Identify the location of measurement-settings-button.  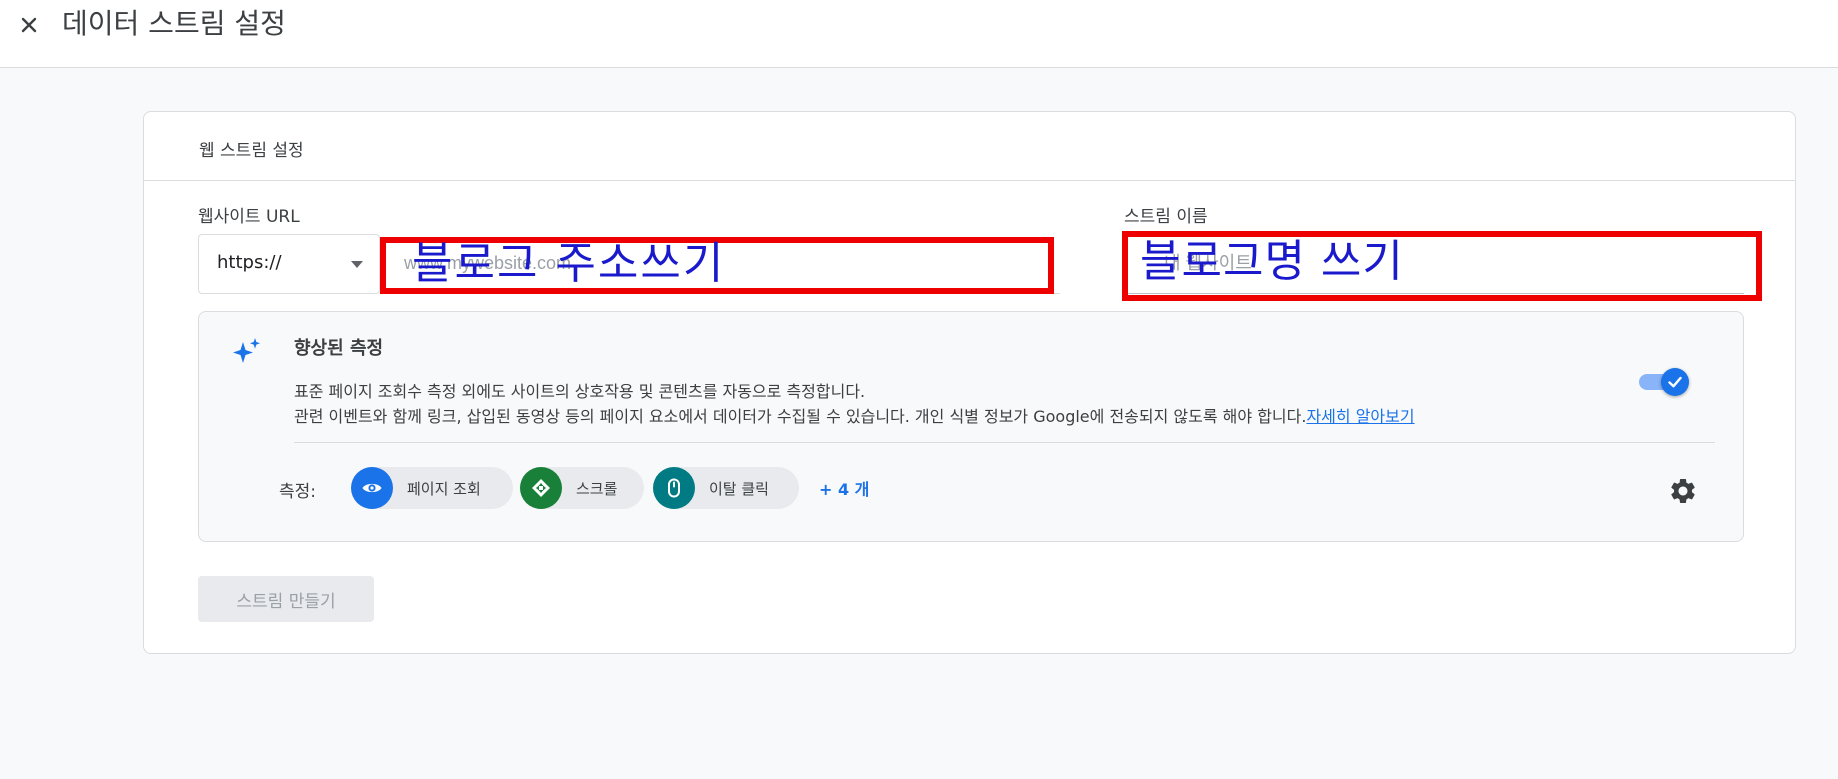
(1683, 491).